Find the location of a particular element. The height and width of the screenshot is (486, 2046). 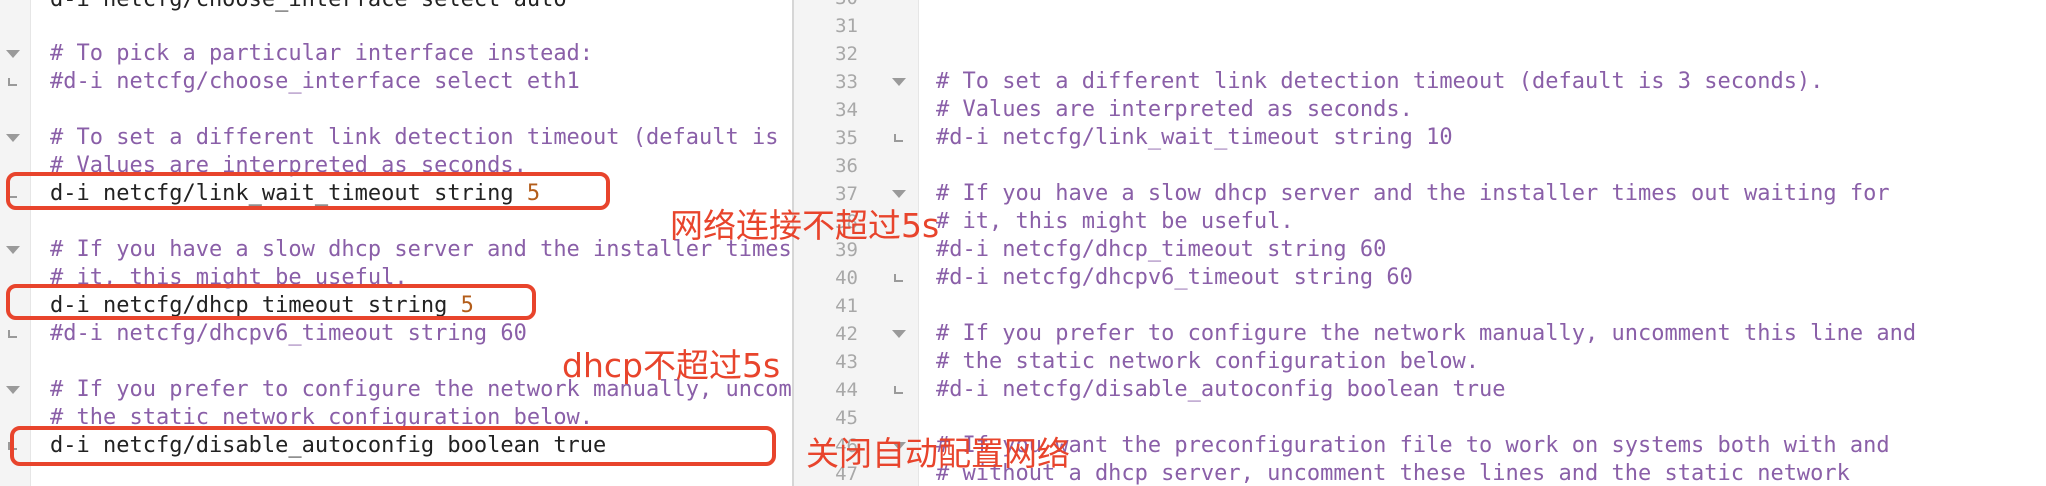

annotation-autoconfig: 关闭自动配置网络 is located at coordinates (938, 453).